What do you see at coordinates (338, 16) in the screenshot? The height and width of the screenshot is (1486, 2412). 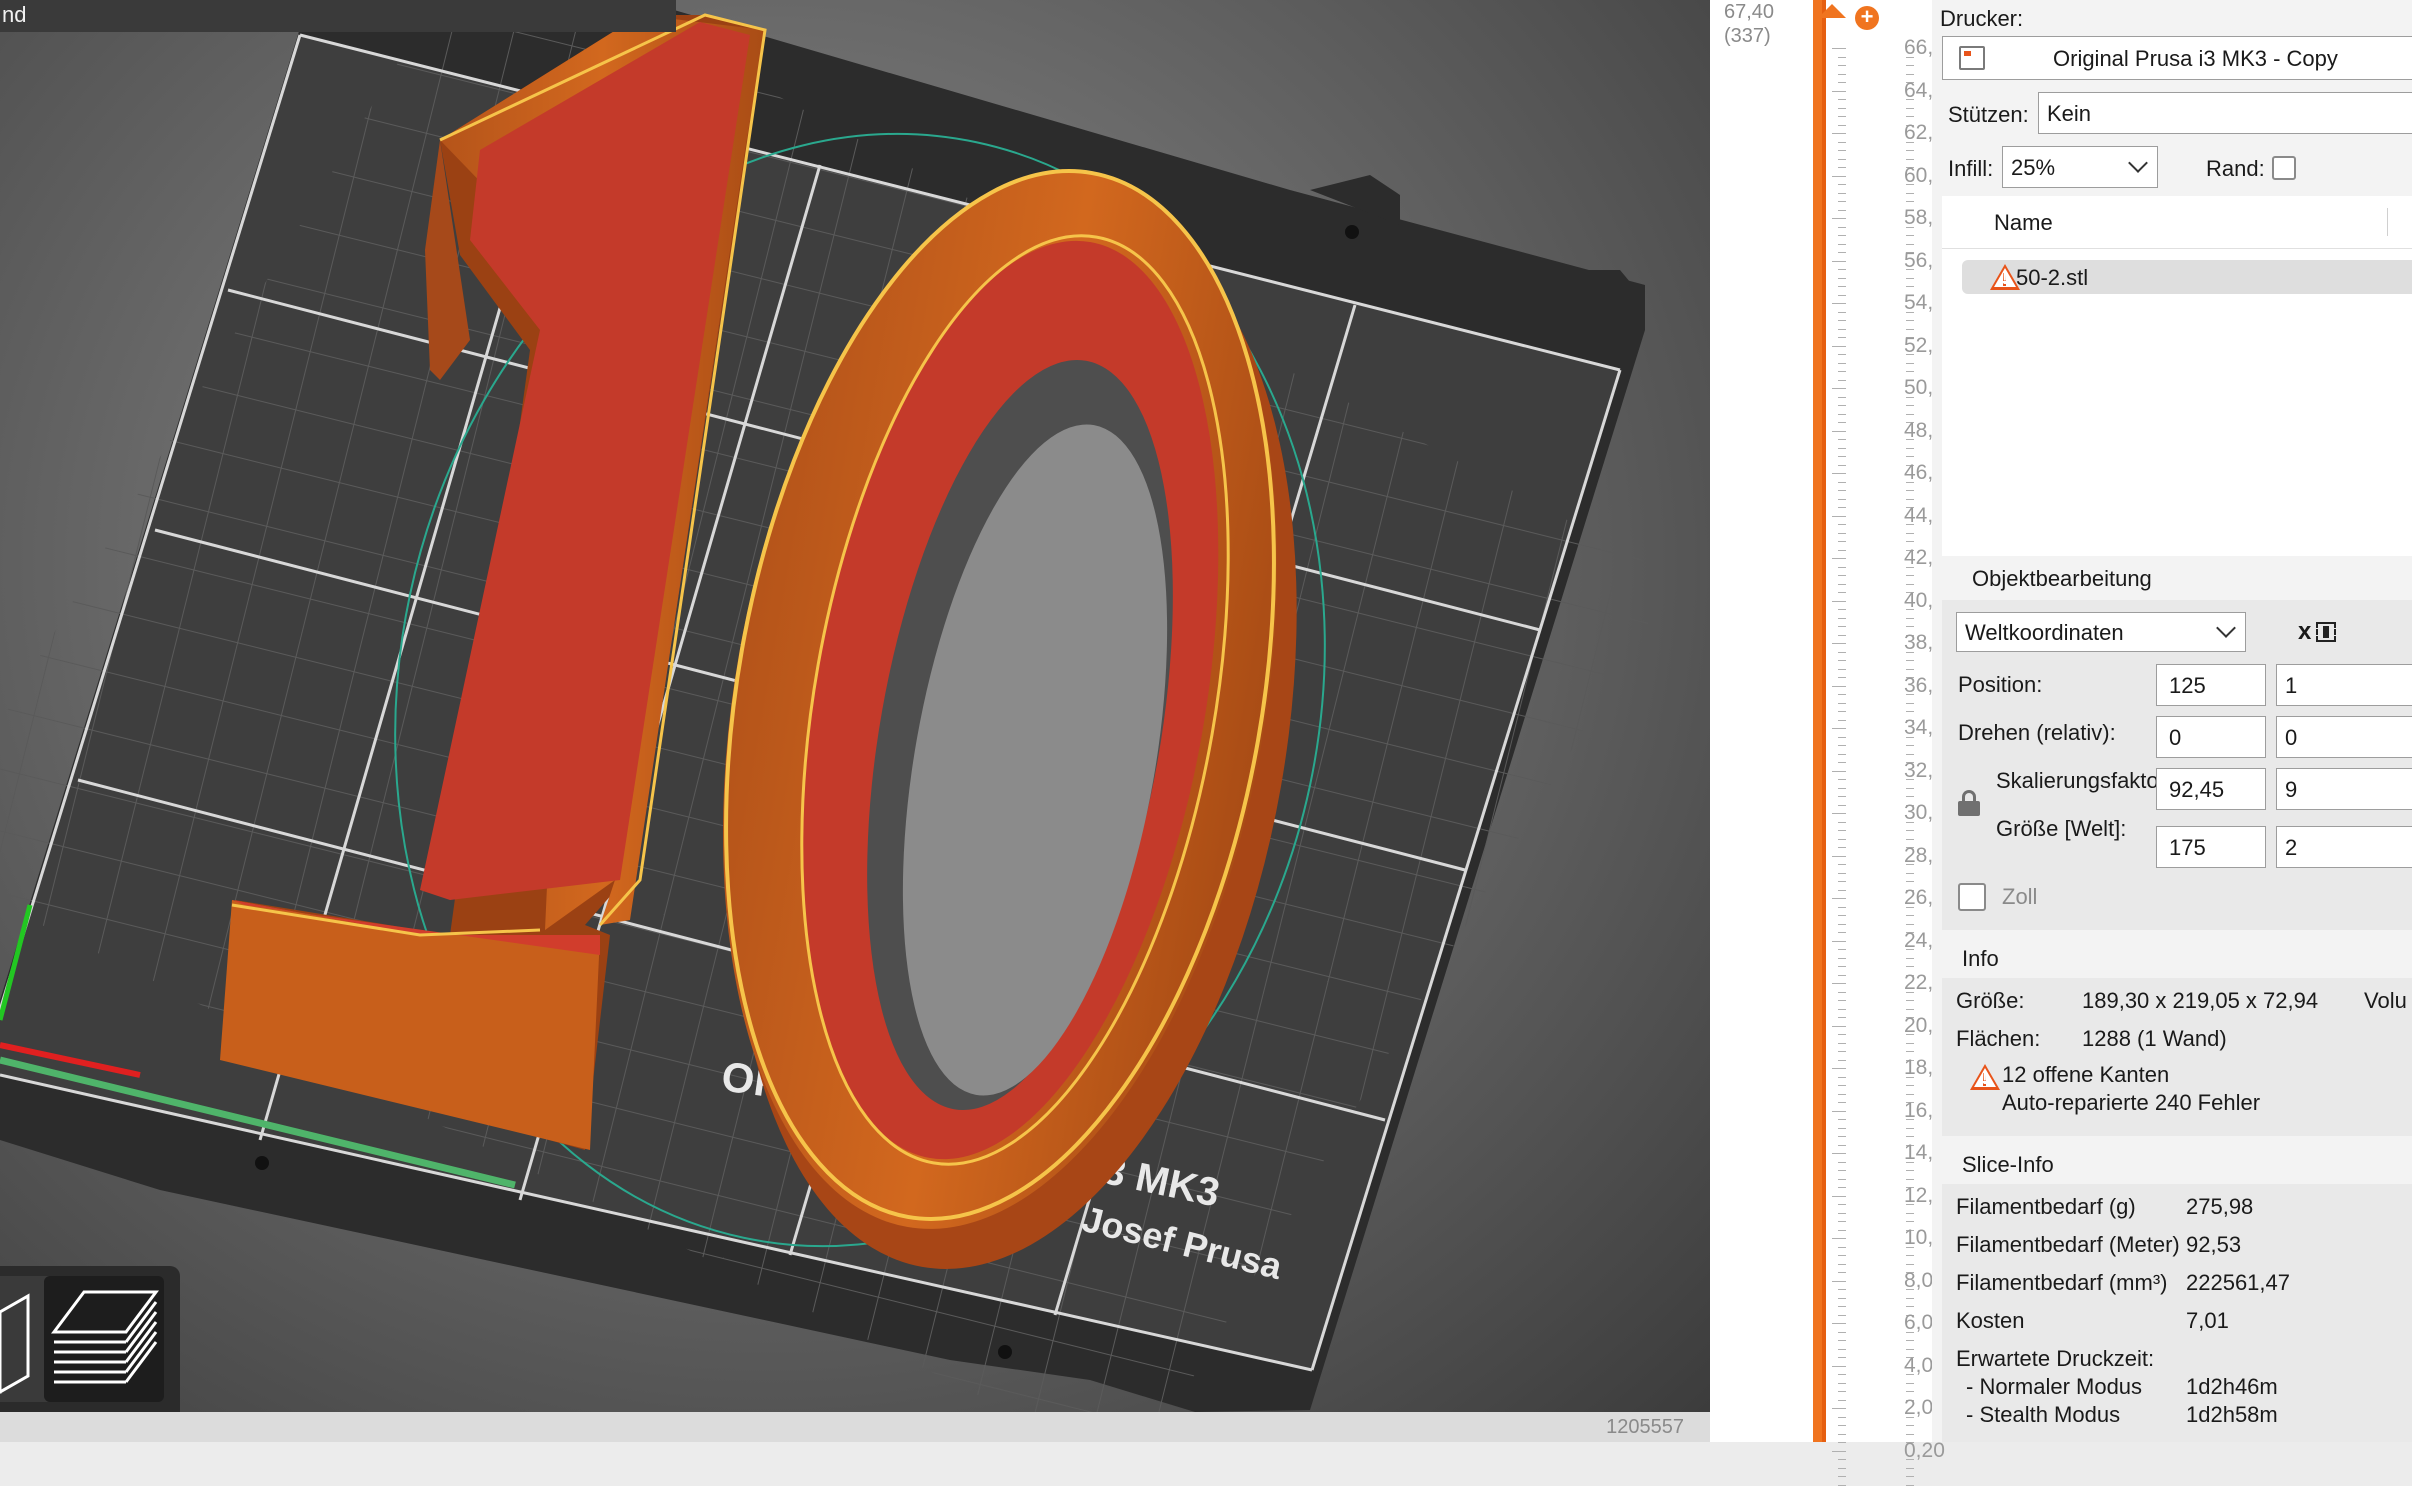 I see `view-tab: nd` at bounding box center [338, 16].